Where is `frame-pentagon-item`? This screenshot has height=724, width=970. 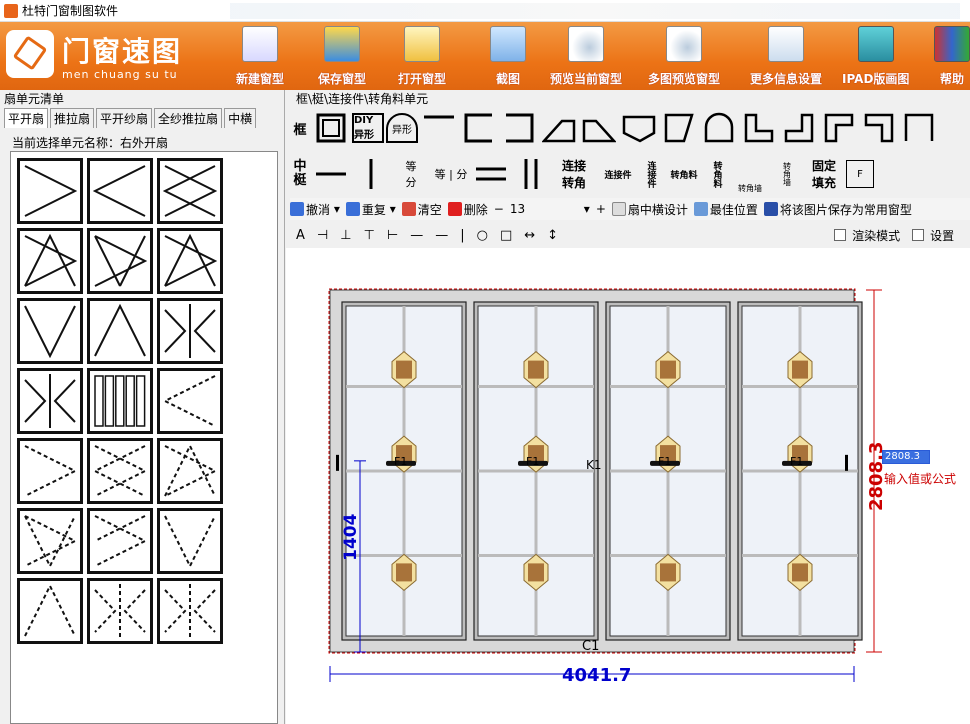 frame-pentagon-item is located at coordinates (639, 128).